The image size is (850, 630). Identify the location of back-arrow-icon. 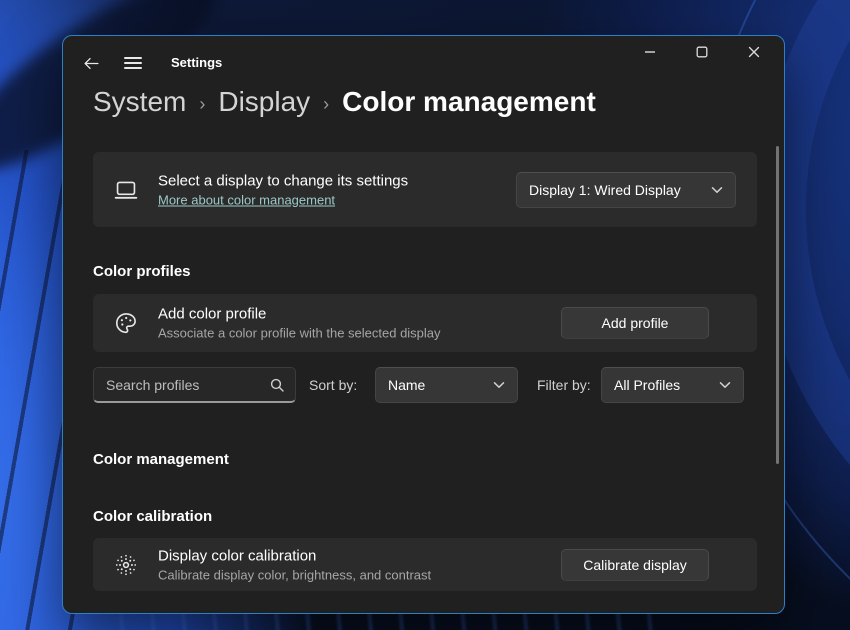
(91, 63).